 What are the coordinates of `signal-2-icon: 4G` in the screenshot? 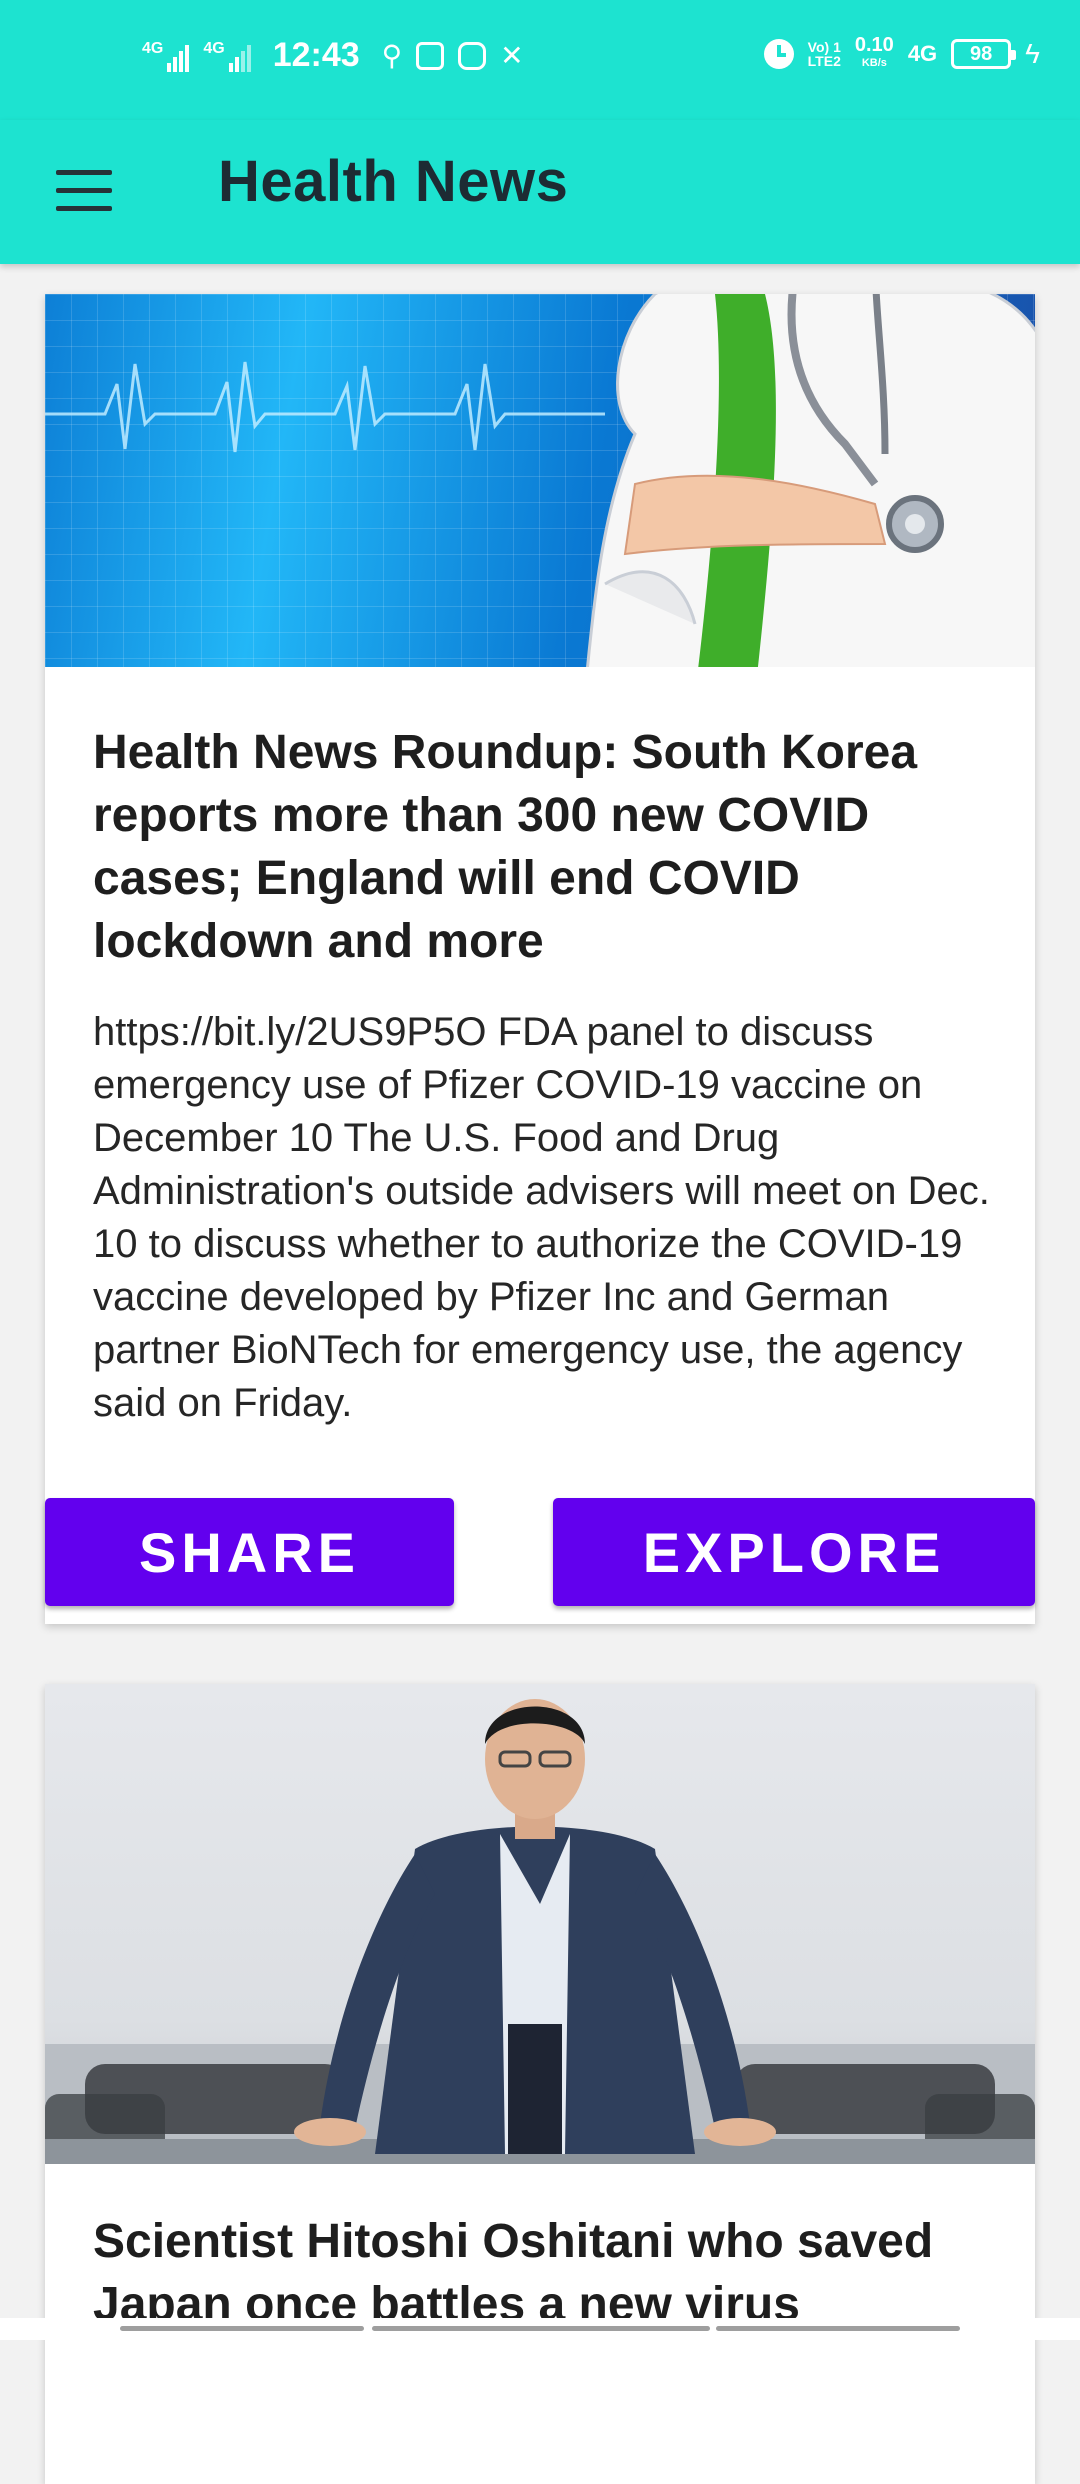 It's located at (227, 55).